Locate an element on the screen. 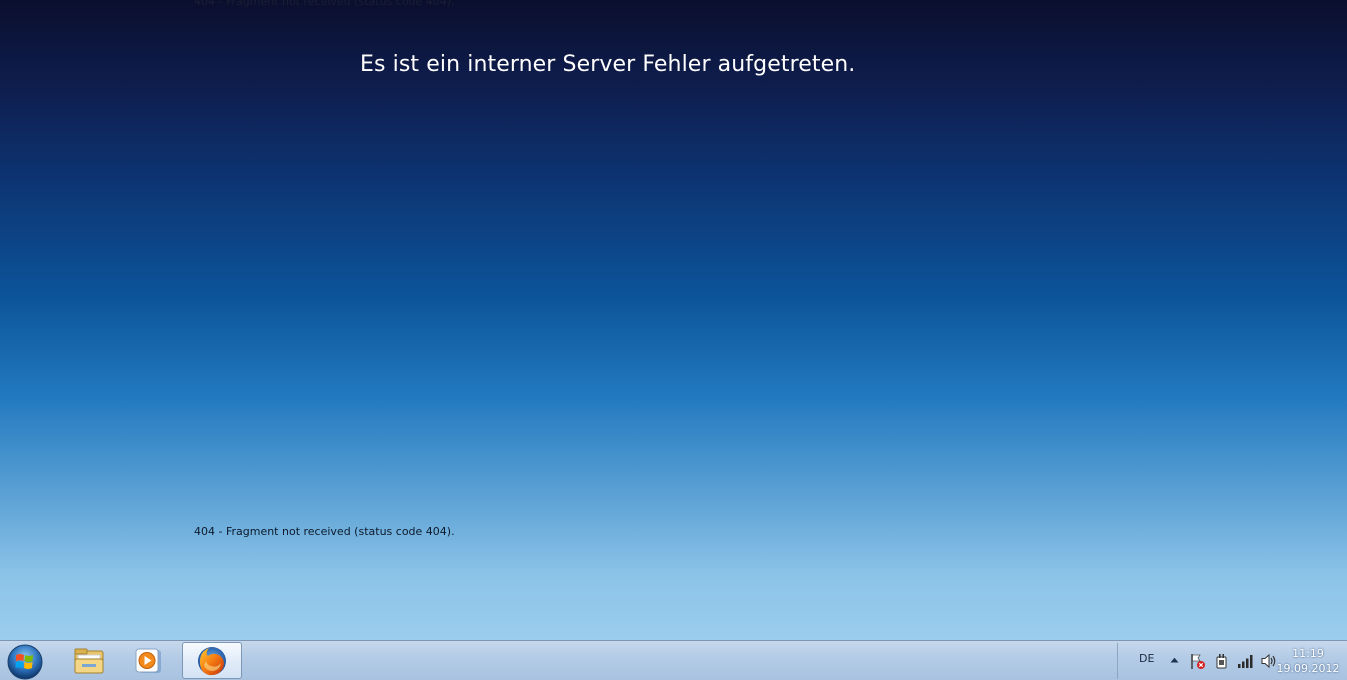 The image size is (1347, 680). folder-icon is located at coordinates (89, 660).